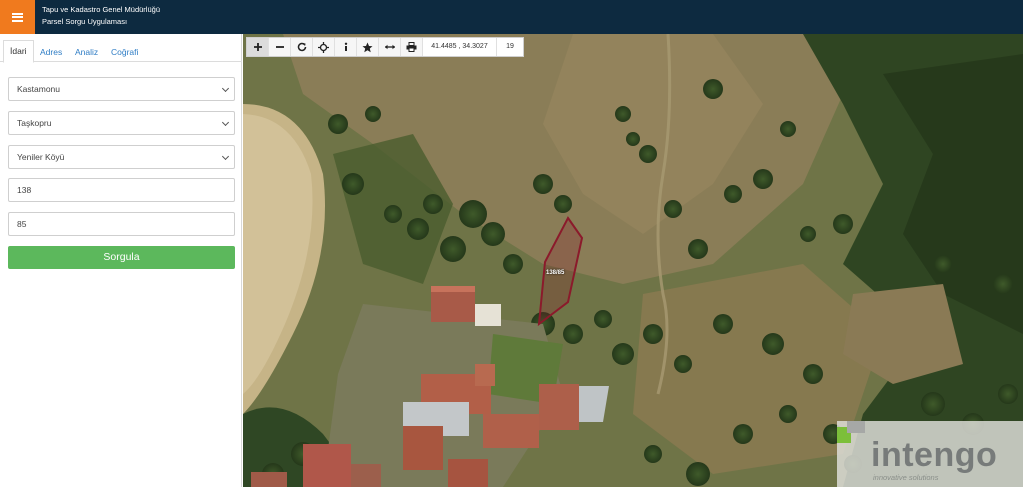  I want to click on parcel-number-input: 85, so click(121, 224).